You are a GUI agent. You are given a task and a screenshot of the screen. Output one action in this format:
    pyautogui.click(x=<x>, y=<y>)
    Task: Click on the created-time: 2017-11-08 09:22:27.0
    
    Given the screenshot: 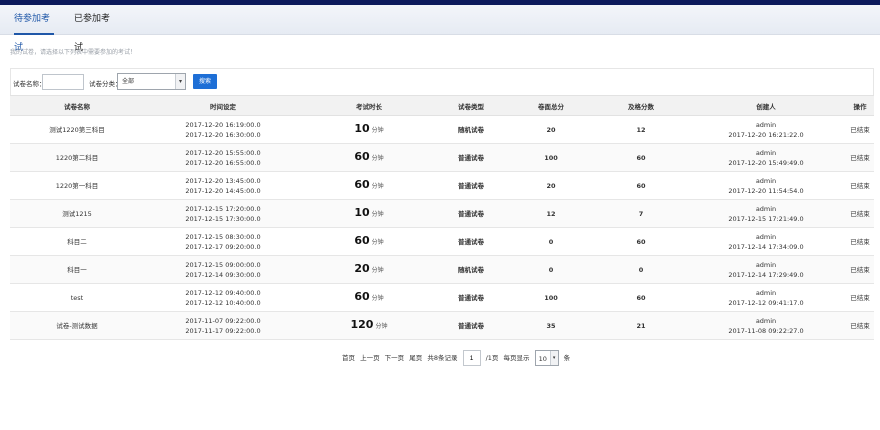 What is the action you would take?
    pyautogui.click(x=766, y=330)
    